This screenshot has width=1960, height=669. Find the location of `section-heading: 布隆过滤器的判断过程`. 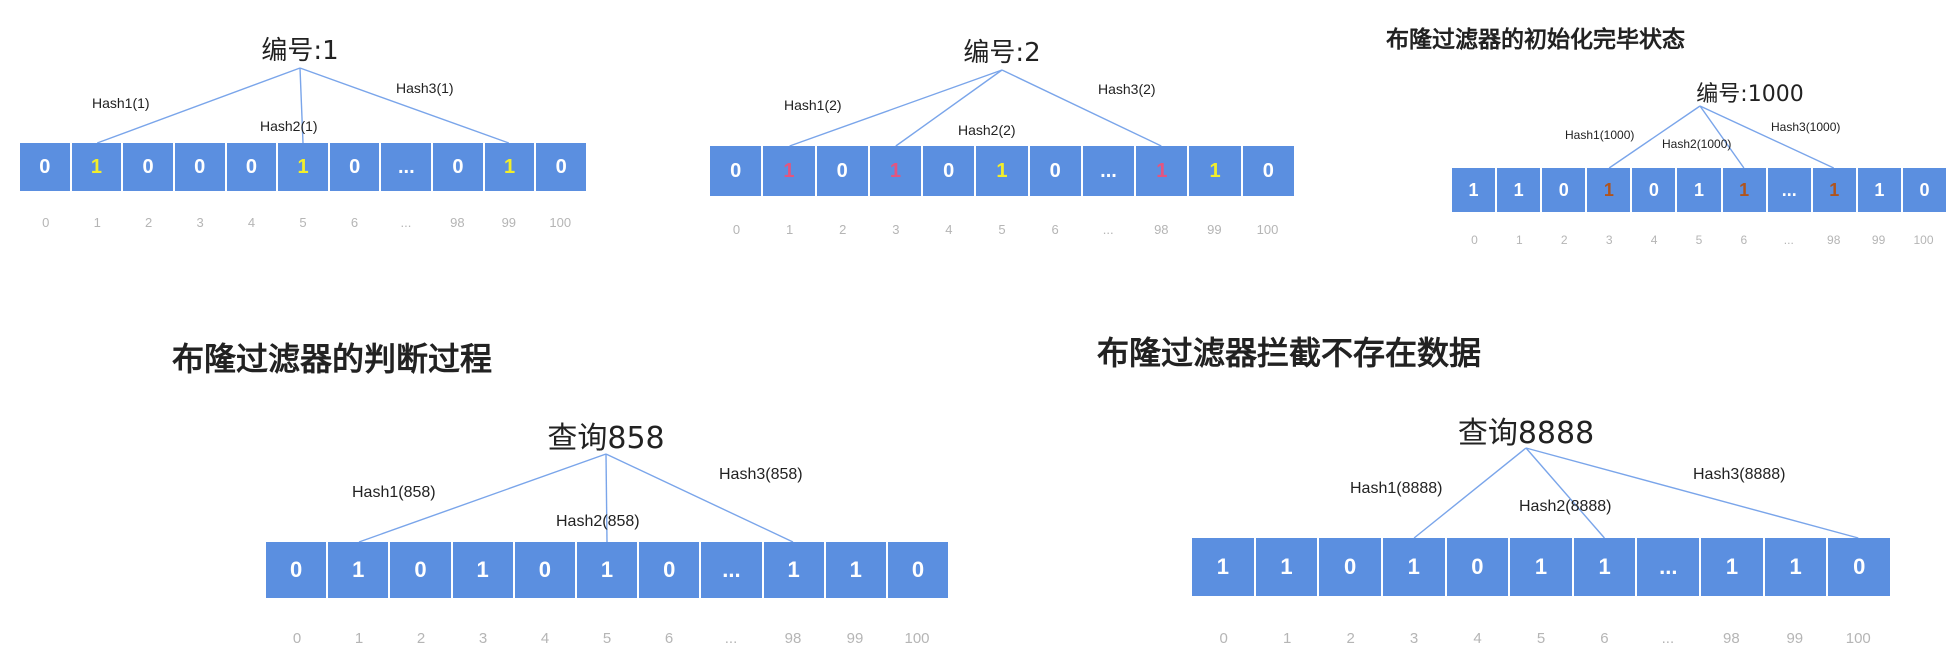

section-heading: 布隆过滤器的判断过程 is located at coordinates (332, 359).